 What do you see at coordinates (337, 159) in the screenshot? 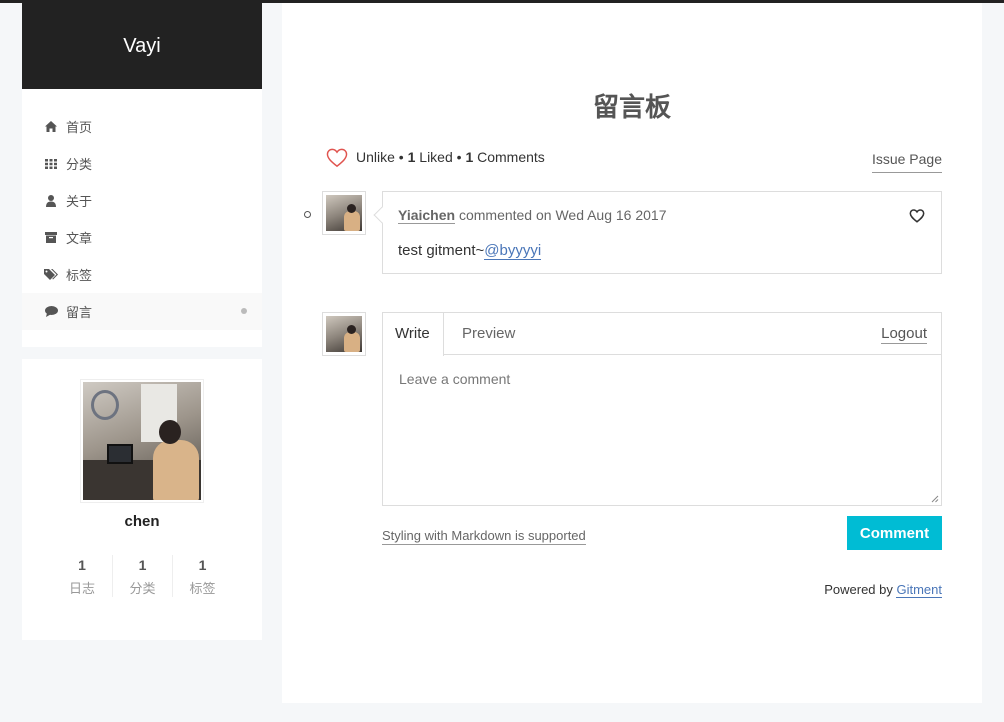
I see `heart-icon` at bounding box center [337, 159].